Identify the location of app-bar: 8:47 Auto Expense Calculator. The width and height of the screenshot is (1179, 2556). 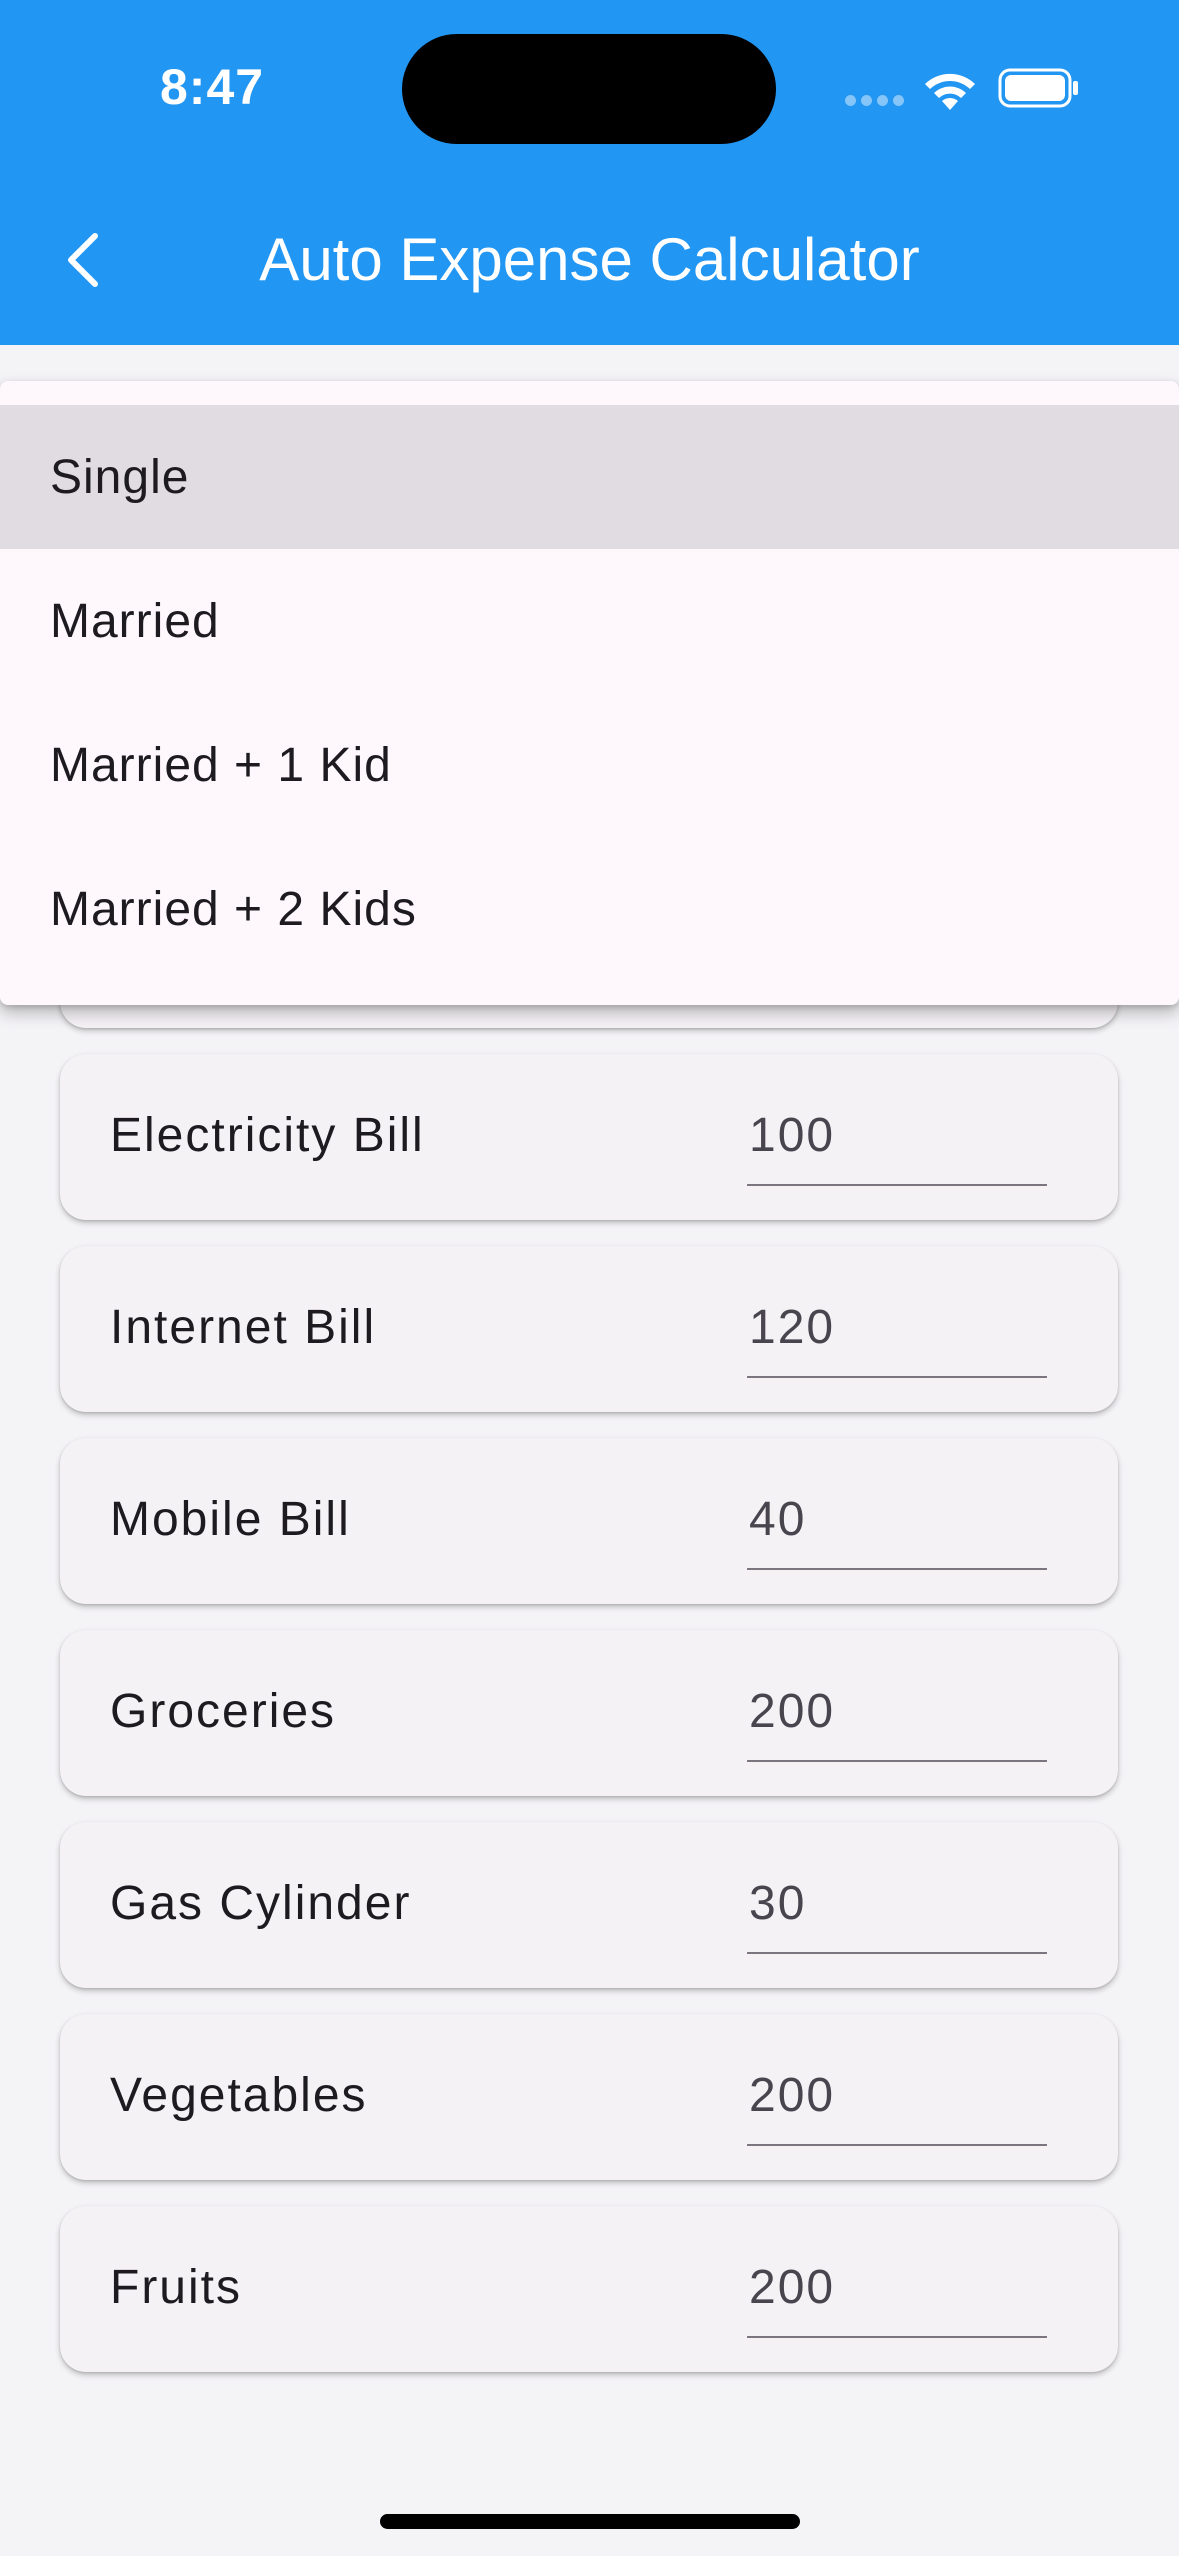
(589, 172).